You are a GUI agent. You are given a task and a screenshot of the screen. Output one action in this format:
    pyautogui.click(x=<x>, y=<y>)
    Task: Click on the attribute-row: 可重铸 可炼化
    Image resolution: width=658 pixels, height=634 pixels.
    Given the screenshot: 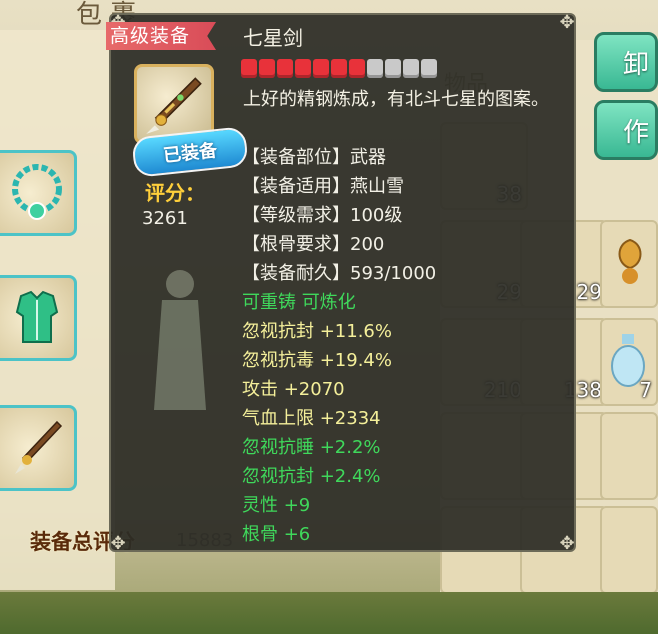 What is the action you would take?
    pyautogui.click(x=299, y=302)
    